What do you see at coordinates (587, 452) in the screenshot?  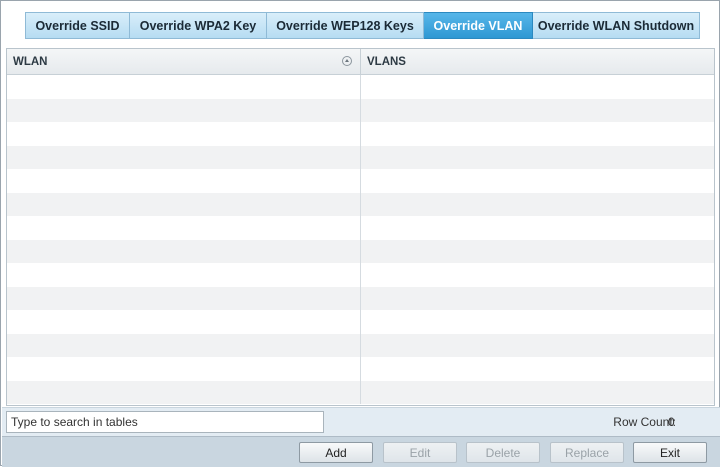 I see `replace-button: Replace` at bounding box center [587, 452].